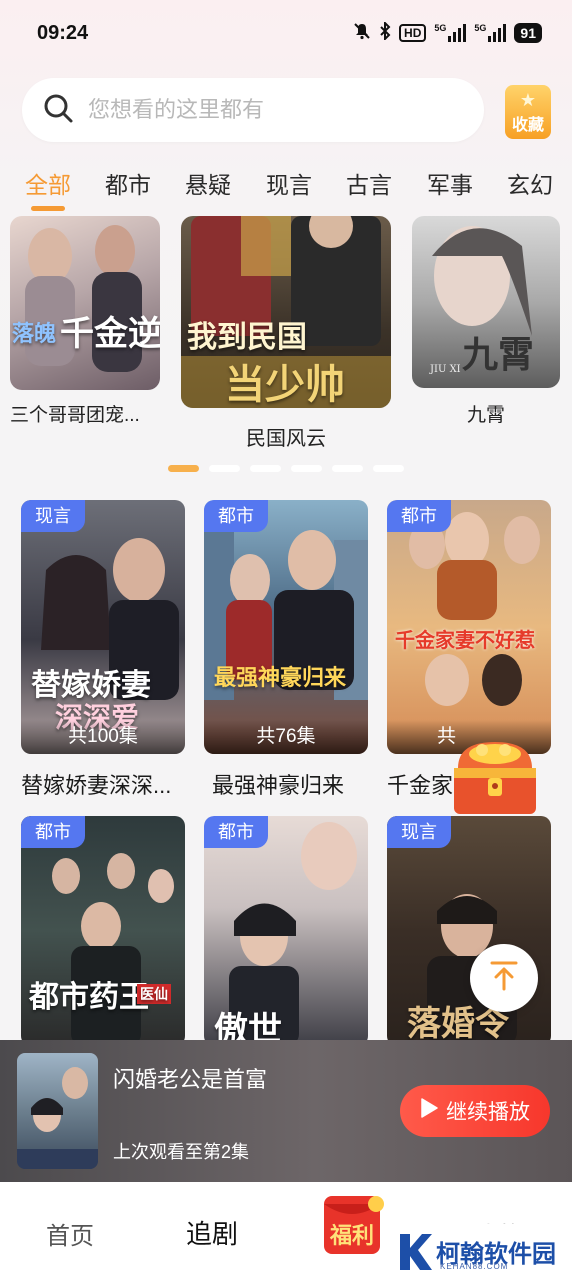 Image resolution: width=572 pixels, height=1279 pixels. Describe the element at coordinates (362, 32) in the screenshot. I see `mute-icon` at that location.